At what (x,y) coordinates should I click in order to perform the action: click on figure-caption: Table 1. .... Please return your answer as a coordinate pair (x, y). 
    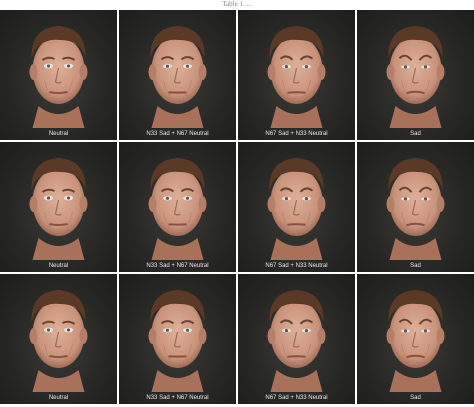
    Looking at the image, I should click on (237, 4).